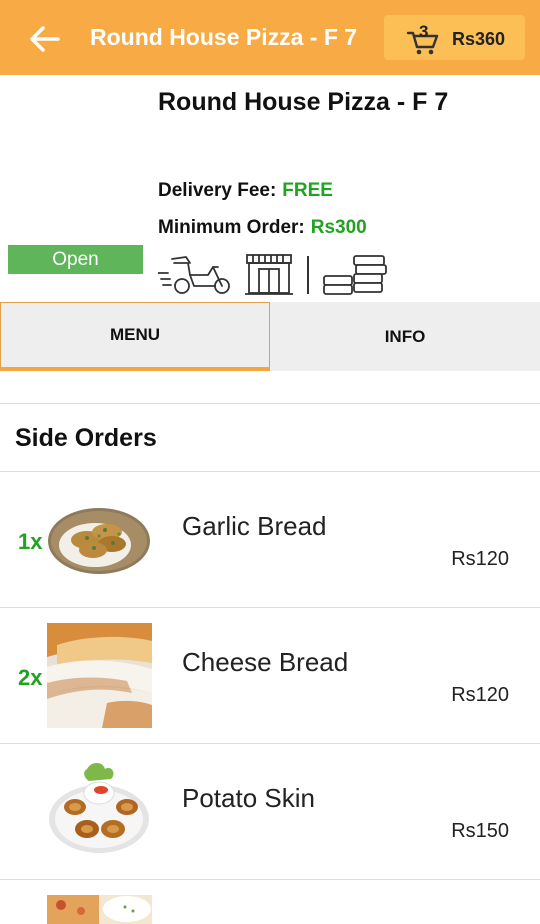 The width and height of the screenshot is (540, 924). What do you see at coordinates (424, 31) in the screenshot?
I see `cart-count-badge: 3` at bounding box center [424, 31].